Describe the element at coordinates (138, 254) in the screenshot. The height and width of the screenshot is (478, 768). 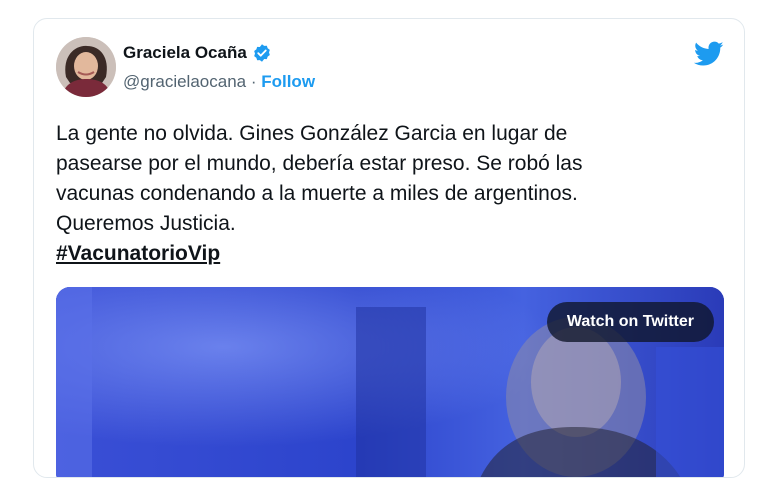
I see `hashtag-link: #VacunatorioVip` at that location.